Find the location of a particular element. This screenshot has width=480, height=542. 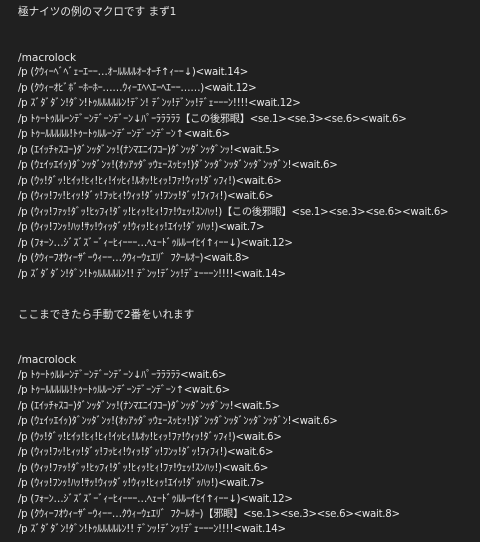

block1-header: /macrolock is located at coordinates (47, 58).